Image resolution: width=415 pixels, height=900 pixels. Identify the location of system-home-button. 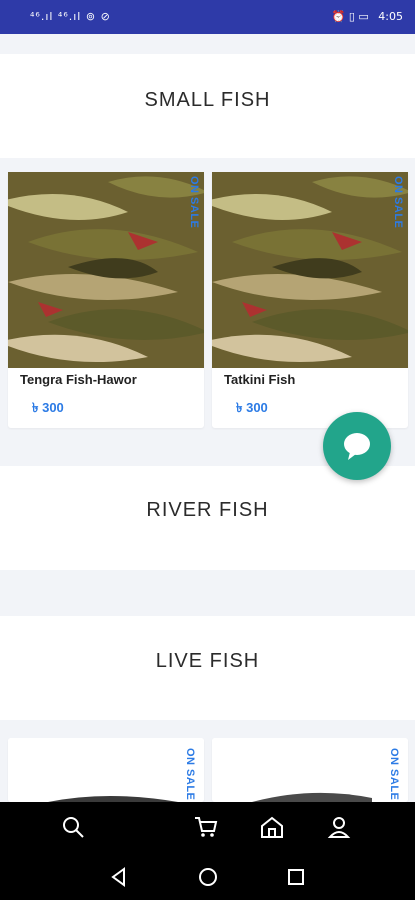
(208, 877).